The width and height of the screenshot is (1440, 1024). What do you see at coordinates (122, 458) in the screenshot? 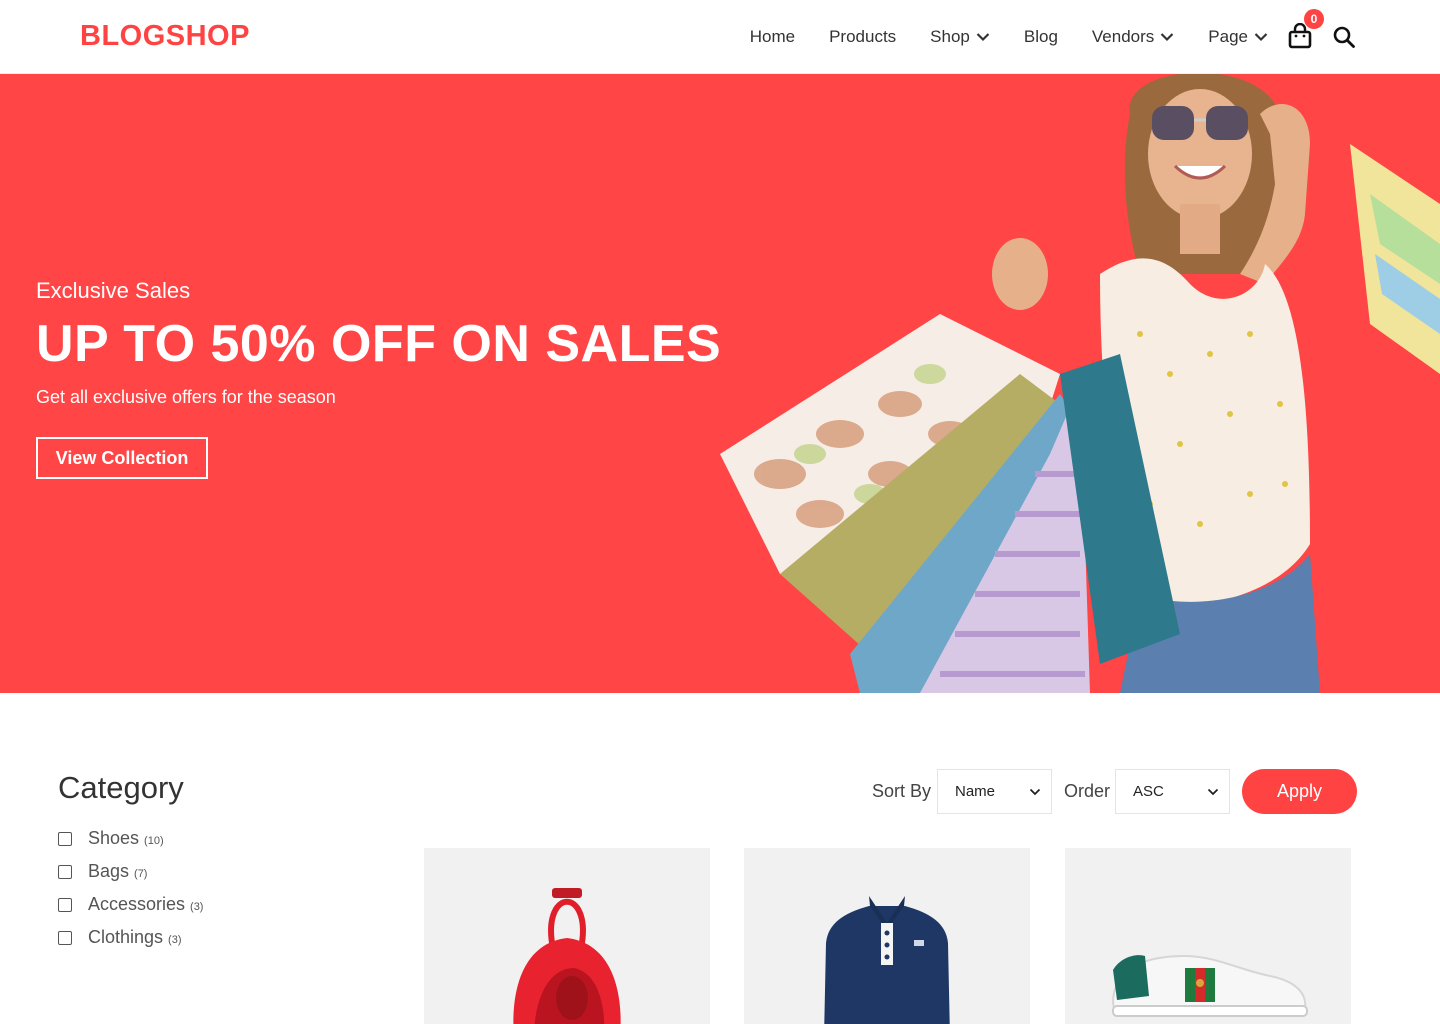
I see `view-collection-button: View Collection` at bounding box center [122, 458].